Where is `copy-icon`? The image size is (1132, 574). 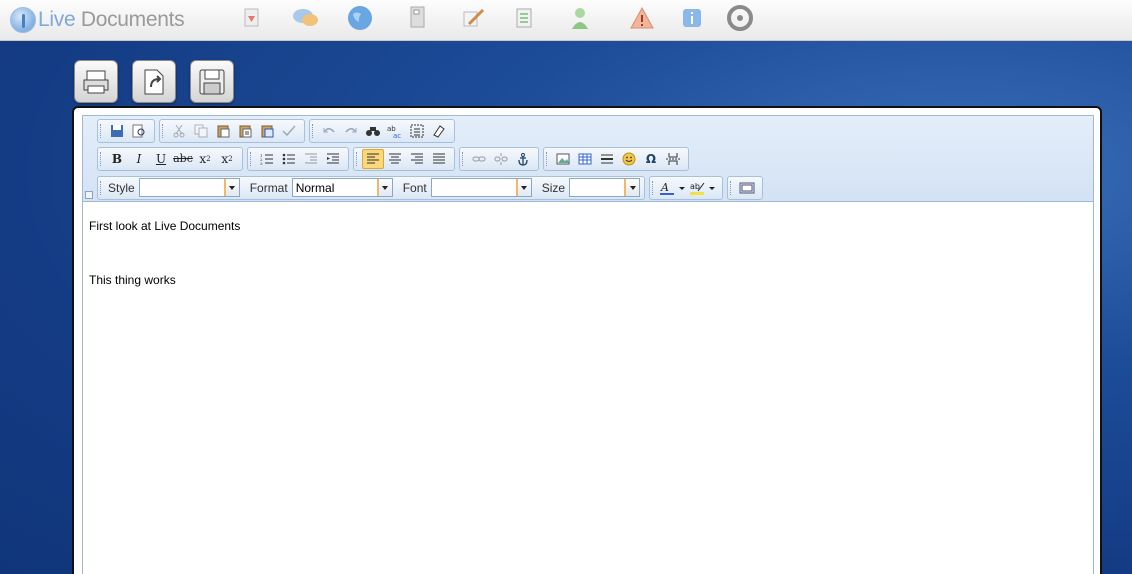
copy-icon is located at coordinates (201, 131).